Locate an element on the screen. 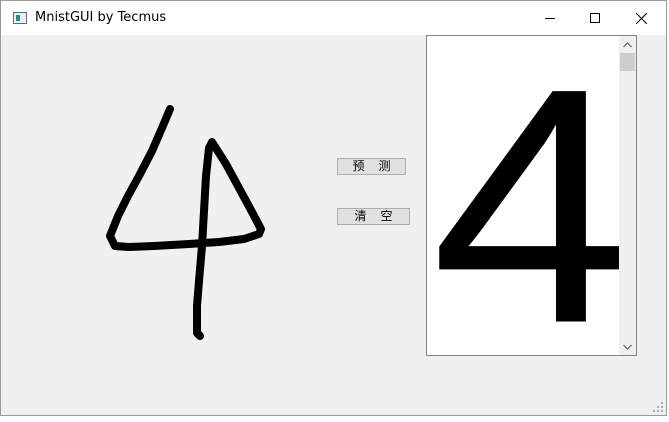 The width and height of the screenshot is (669, 422). predict-button: 预测 is located at coordinates (371, 166).